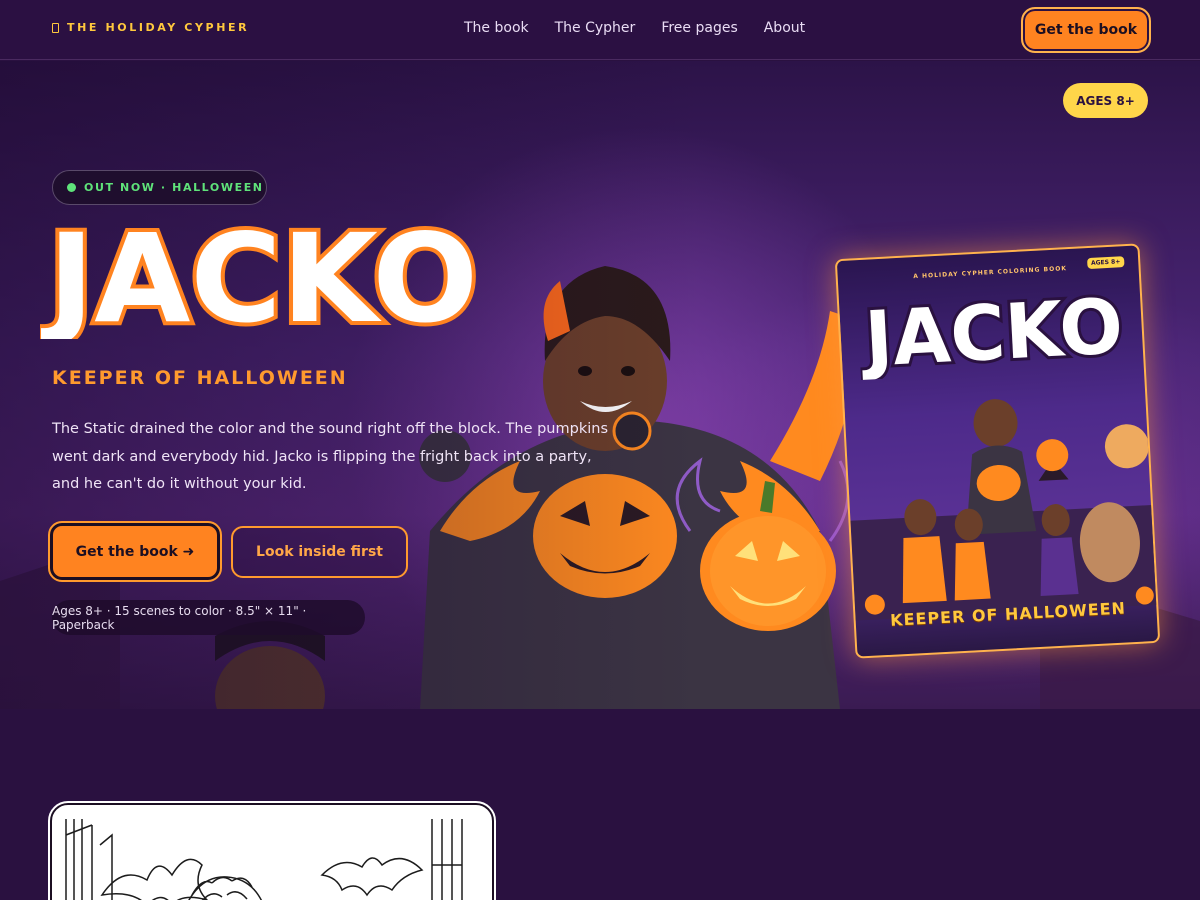 This screenshot has width=1200, height=900. Describe the element at coordinates (496, 28) in the screenshot. I see `nav-link-the-book: The book` at that location.